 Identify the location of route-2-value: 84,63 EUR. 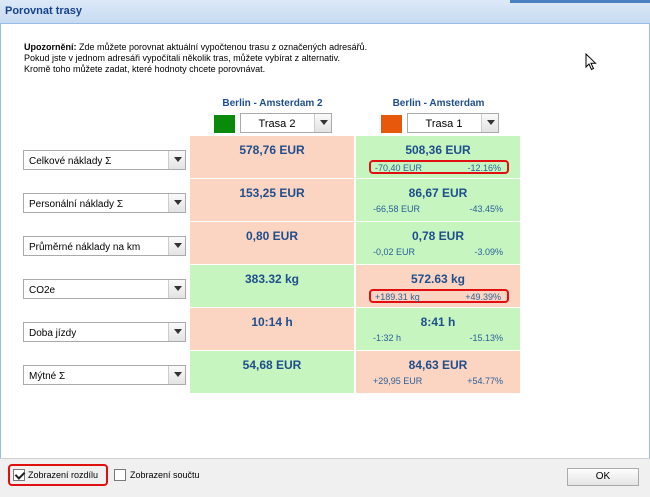
(438, 365).